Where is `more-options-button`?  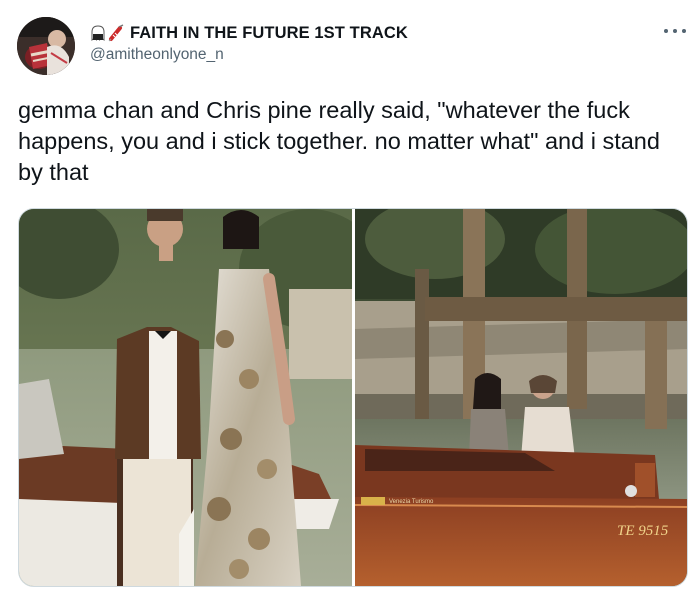 more-options-button is located at coordinates (675, 31).